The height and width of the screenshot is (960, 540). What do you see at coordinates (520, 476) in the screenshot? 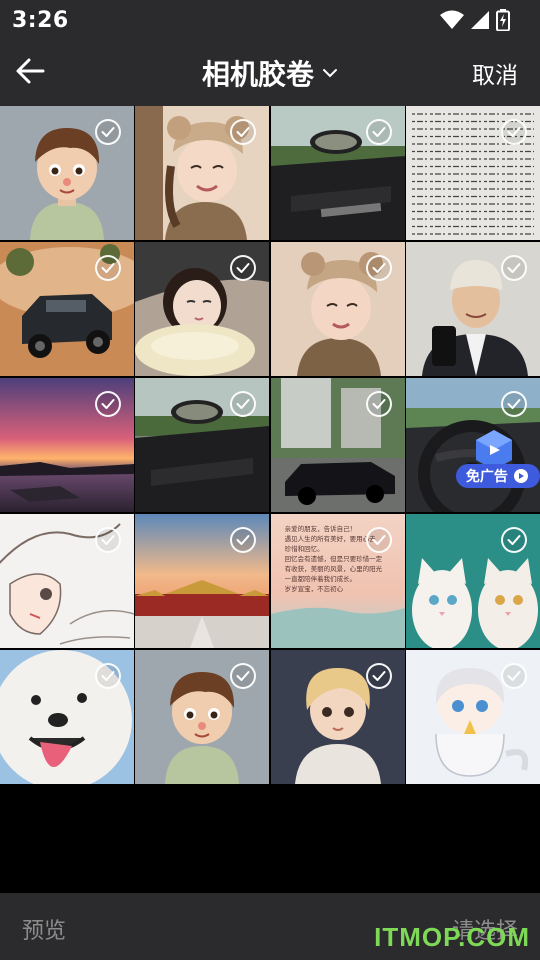
I see `play-icon` at bounding box center [520, 476].